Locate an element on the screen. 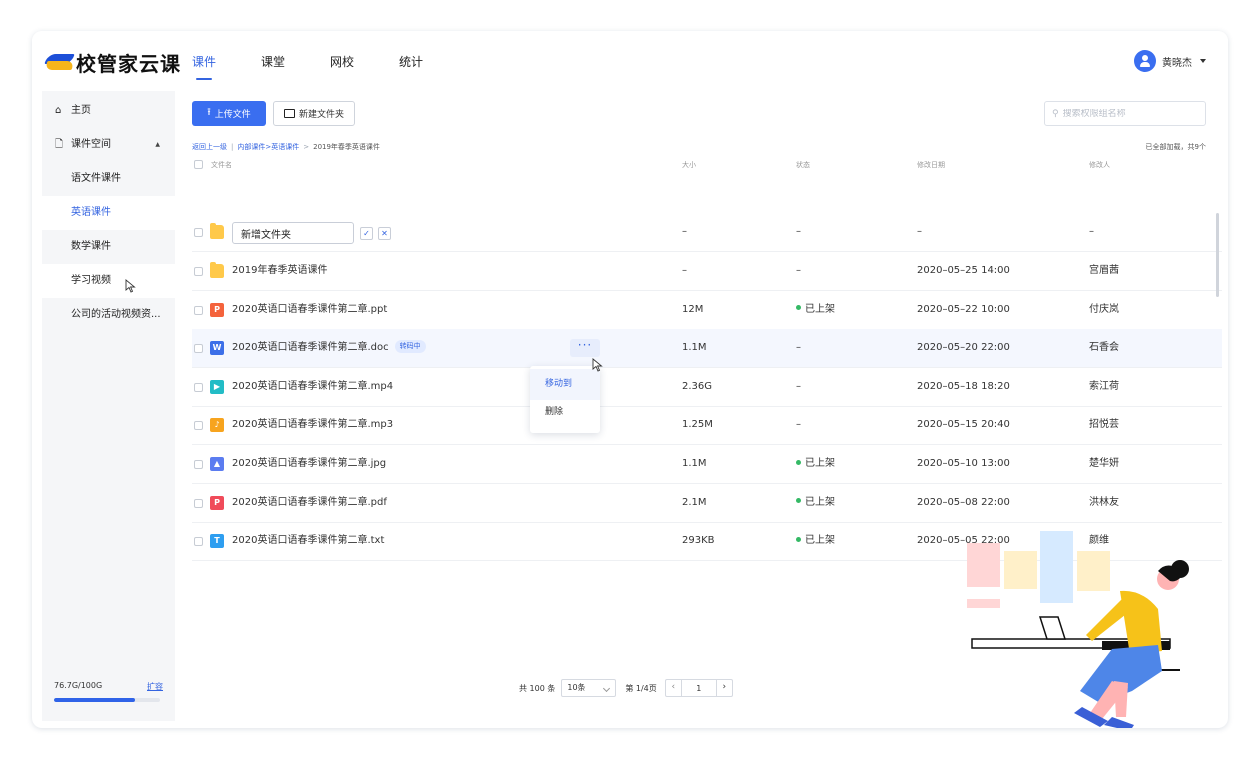 Image resolution: width=1260 pixels, height=760 pixels. storage-progress-bar is located at coordinates (107, 700).